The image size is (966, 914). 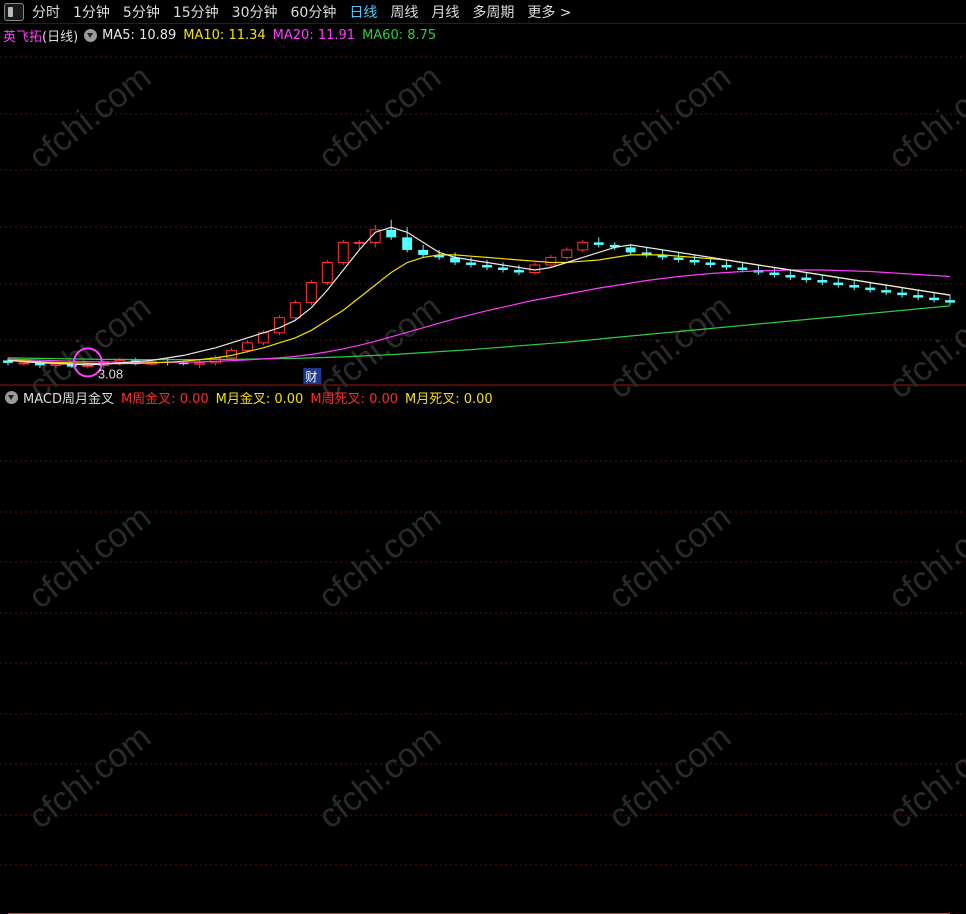 I want to click on watermark-text-8: cfchi.com, so click(x=90, y=557).